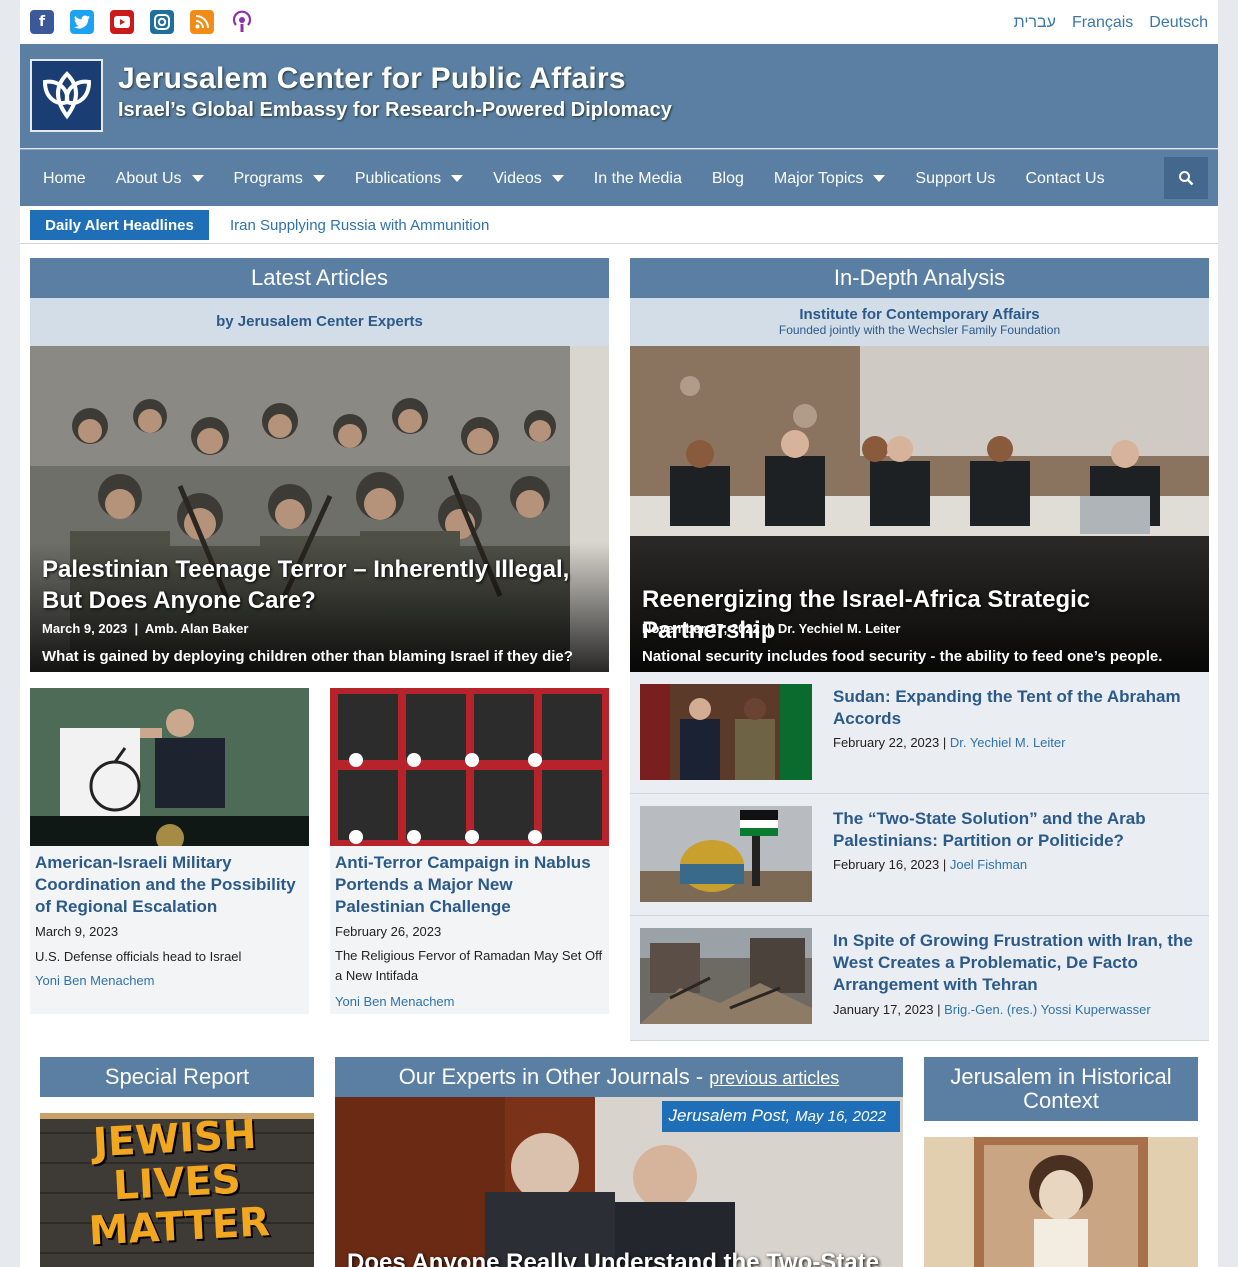 This screenshot has height=1267, width=1238. I want to click on search-button, so click(1186, 178).